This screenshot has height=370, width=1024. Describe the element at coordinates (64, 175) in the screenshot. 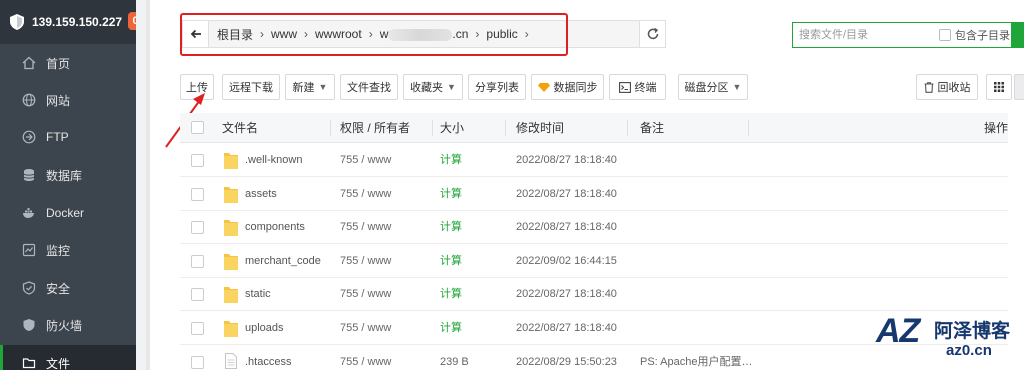

I see `sidebar-item-label: 数据库` at that location.